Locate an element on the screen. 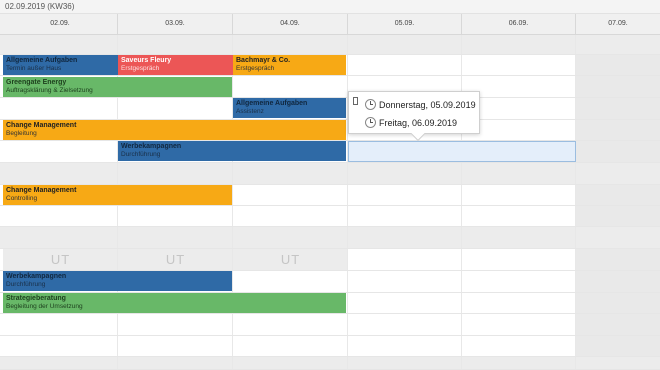 The image size is (660, 370). event-allgemeine-aufgaben-1: Allgemeine Aufgaben Termin außer Haus is located at coordinates (60, 65).